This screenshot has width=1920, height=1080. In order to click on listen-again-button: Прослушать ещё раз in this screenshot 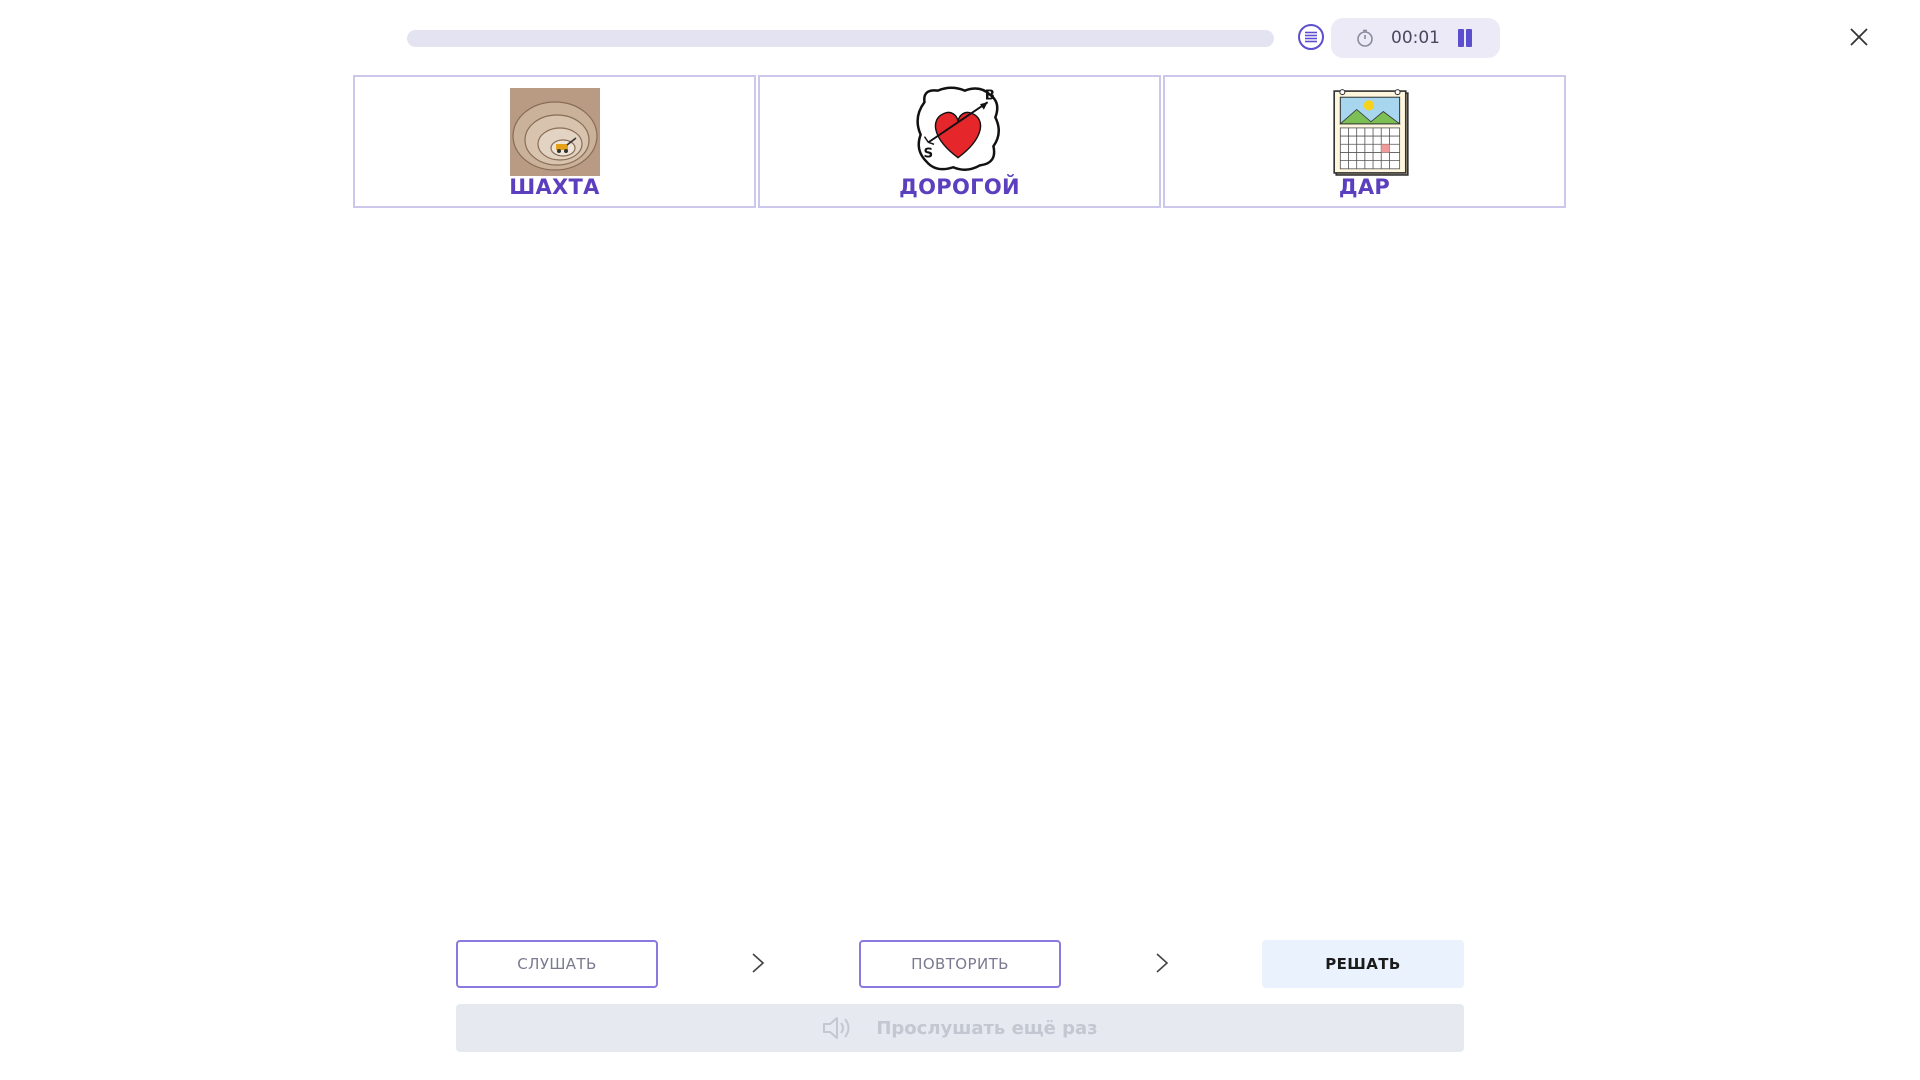, I will do `click(960, 1028)`.